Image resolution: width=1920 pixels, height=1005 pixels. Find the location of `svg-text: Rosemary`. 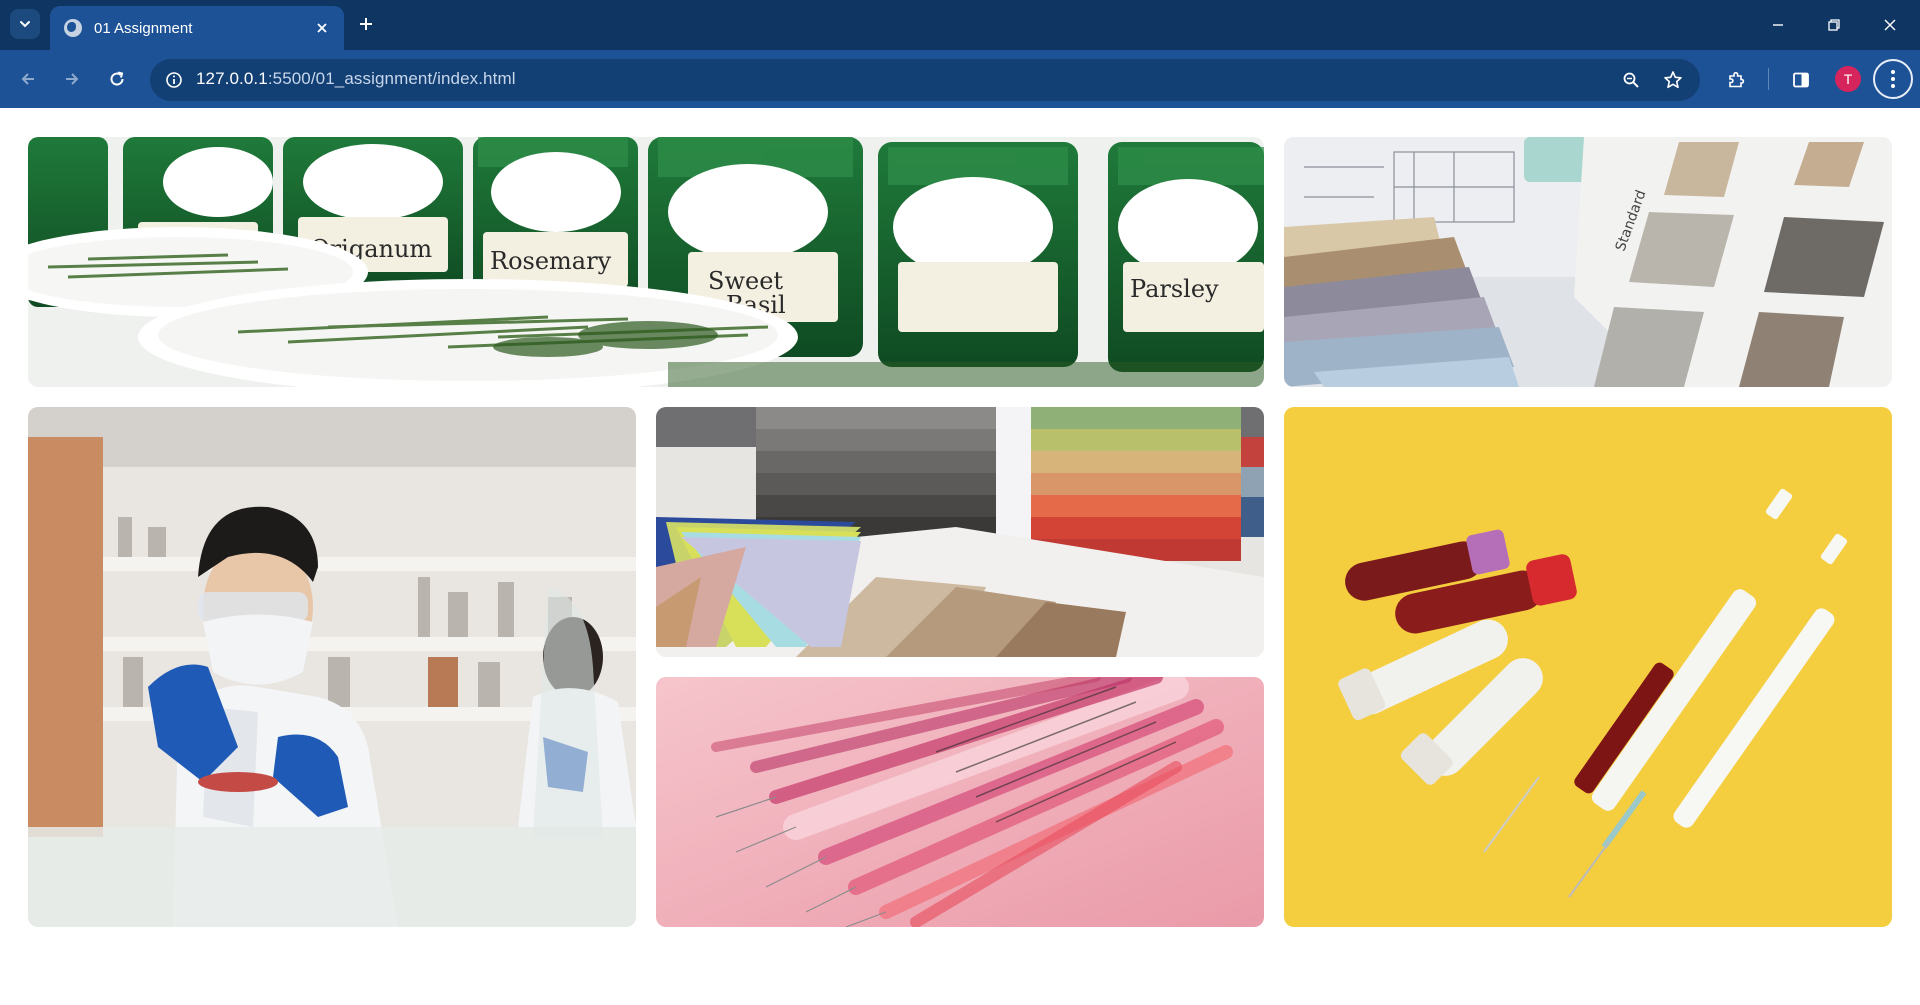

svg-text: Rosemary is located at coordinates (551, 261).